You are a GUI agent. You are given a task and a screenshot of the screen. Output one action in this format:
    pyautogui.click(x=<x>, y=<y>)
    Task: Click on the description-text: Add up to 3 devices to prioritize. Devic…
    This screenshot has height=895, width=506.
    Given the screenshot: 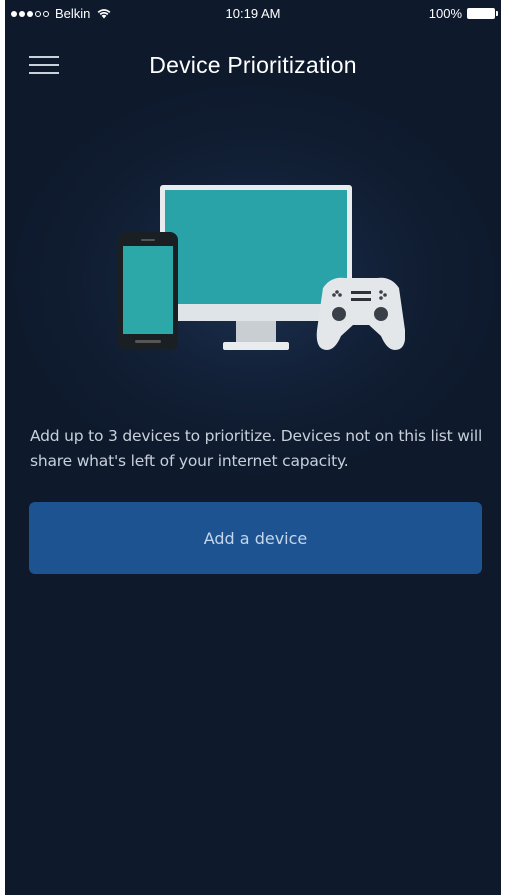 What is the action you would take?
    pyautogui.click(x=256, y=448)
    